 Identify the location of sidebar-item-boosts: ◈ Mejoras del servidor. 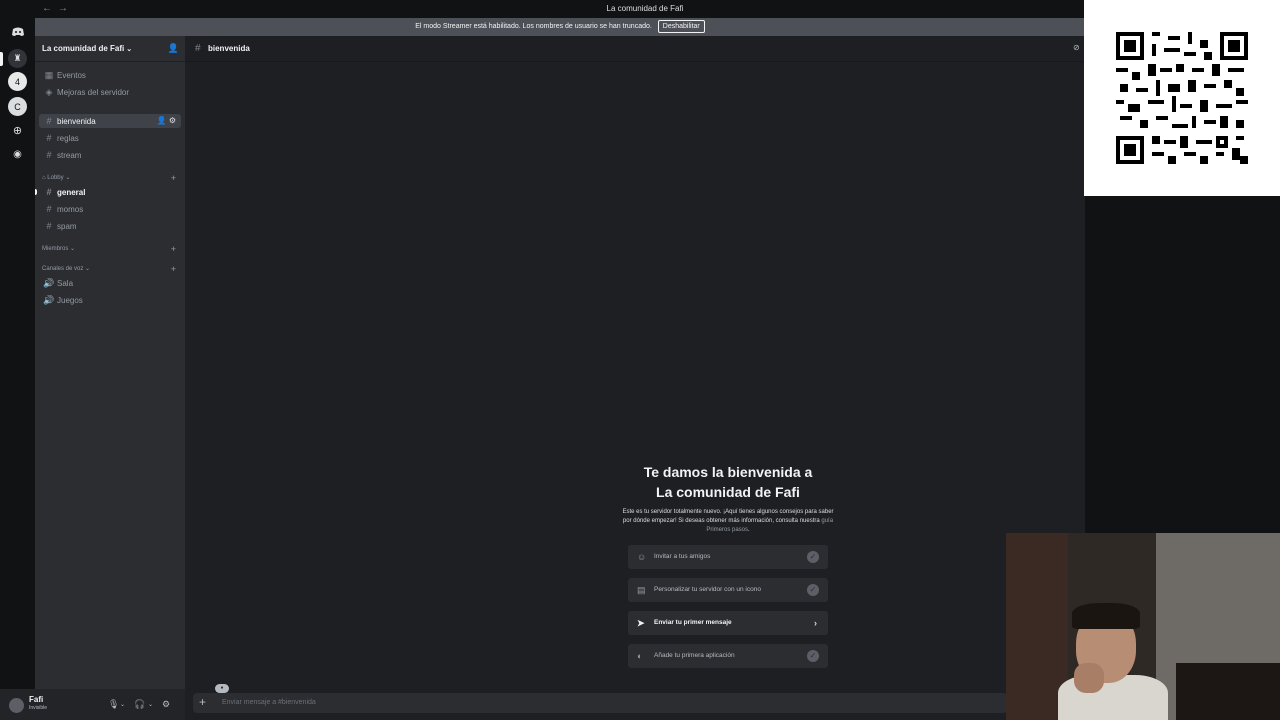
(110, 92).